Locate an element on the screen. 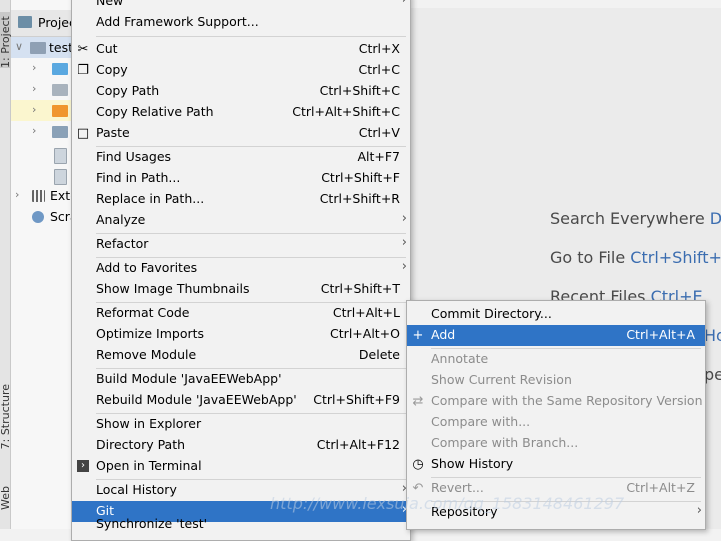  terminal-icon: › is located at coordinates (83, 466).